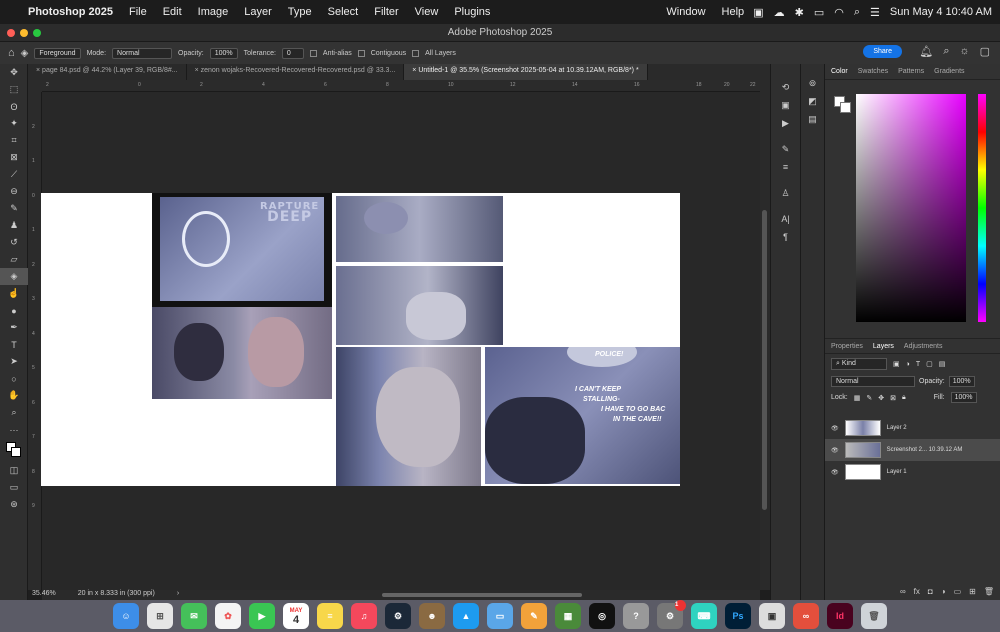  What do you see at coordinates (14, 327) in the screenshot?
I see `pen-tool-icon: ✒` at bounding box center [14, 327].